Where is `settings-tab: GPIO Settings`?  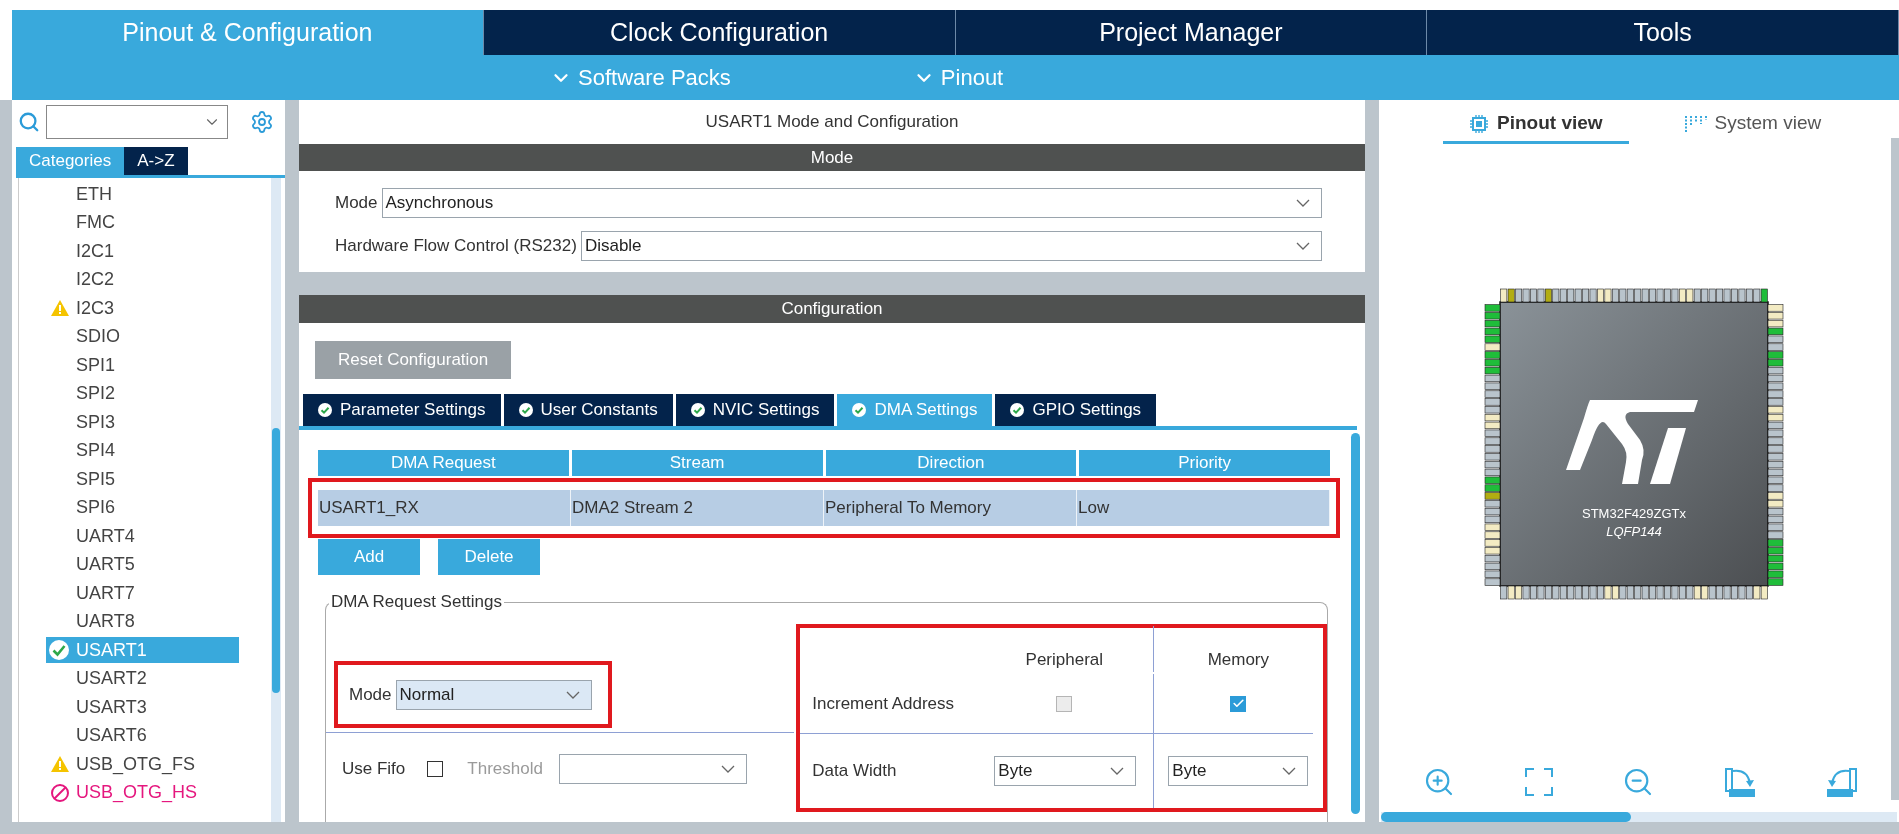
settings-tab: GPIO Settings is located at coordinates (1076, 410).